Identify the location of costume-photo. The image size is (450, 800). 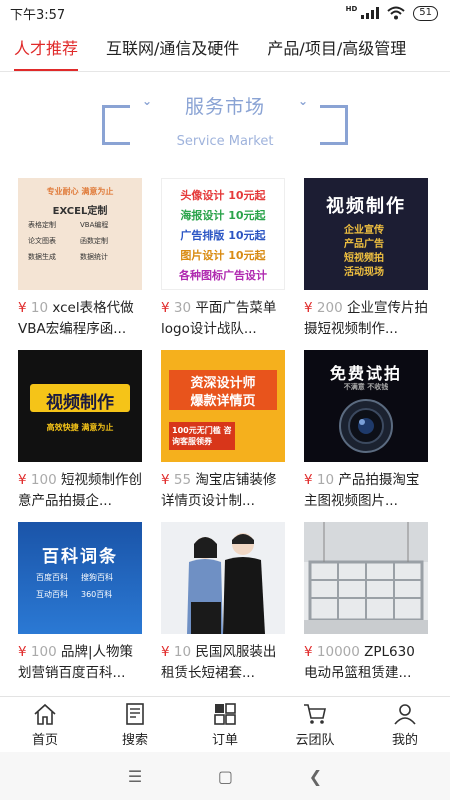
(226, 583).